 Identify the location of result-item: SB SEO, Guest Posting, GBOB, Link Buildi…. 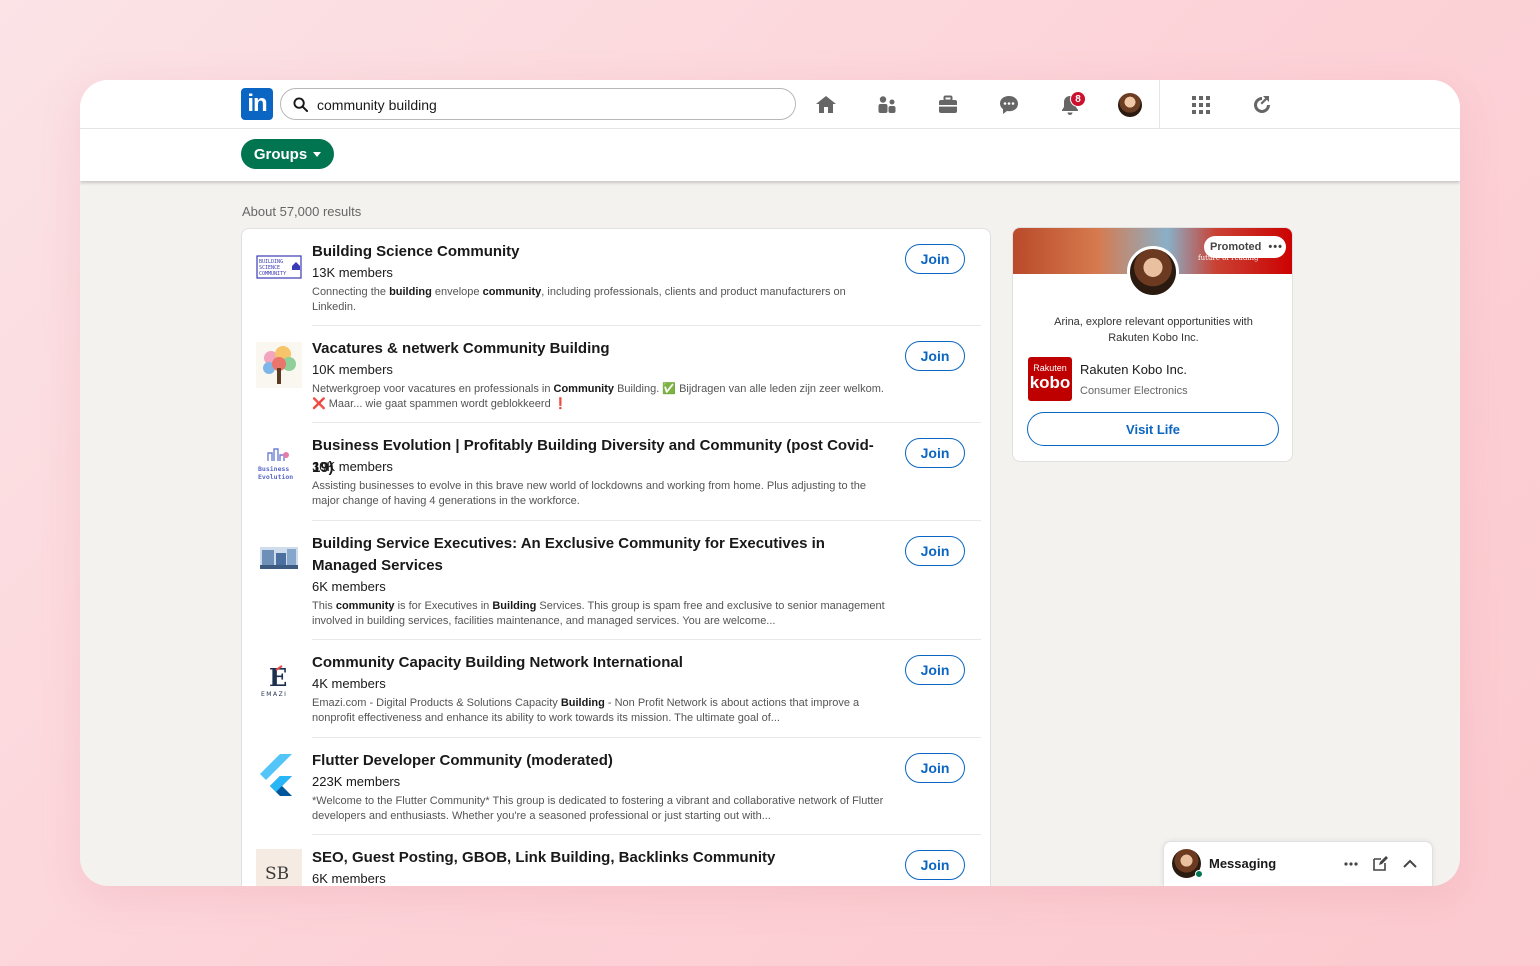
(616, 860).